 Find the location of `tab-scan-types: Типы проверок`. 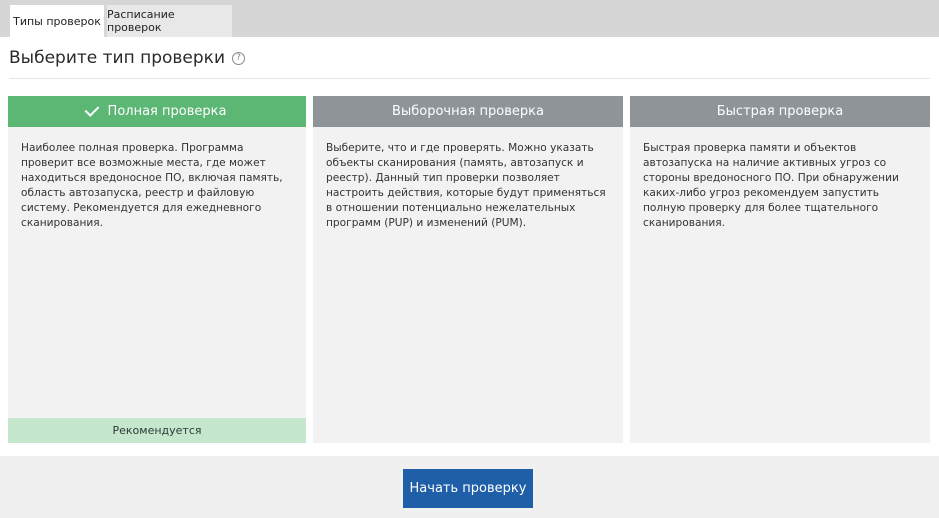

tab-scan-types: Типы проверок is located at coordinates (57, 21).